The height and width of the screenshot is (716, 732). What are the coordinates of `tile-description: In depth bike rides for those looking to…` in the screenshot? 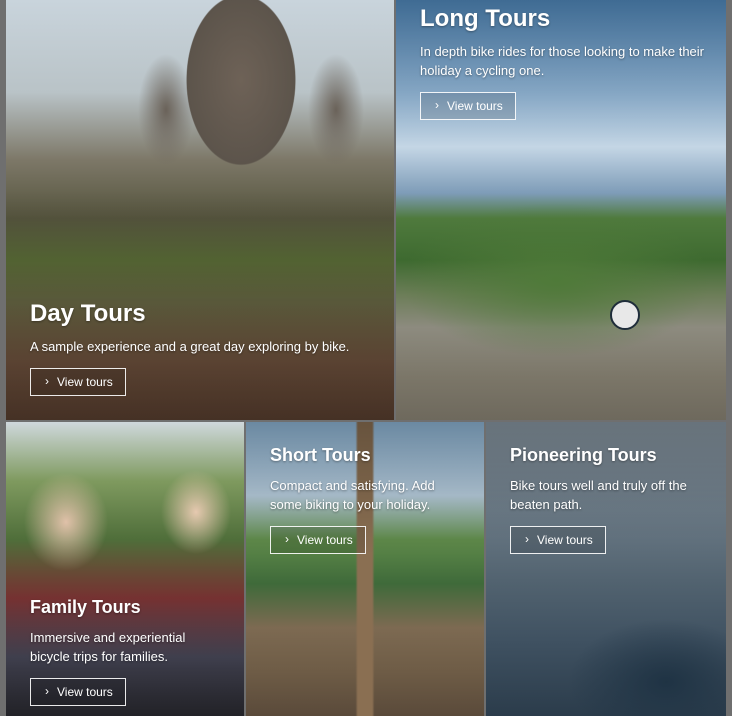 It's located at (562, 61).